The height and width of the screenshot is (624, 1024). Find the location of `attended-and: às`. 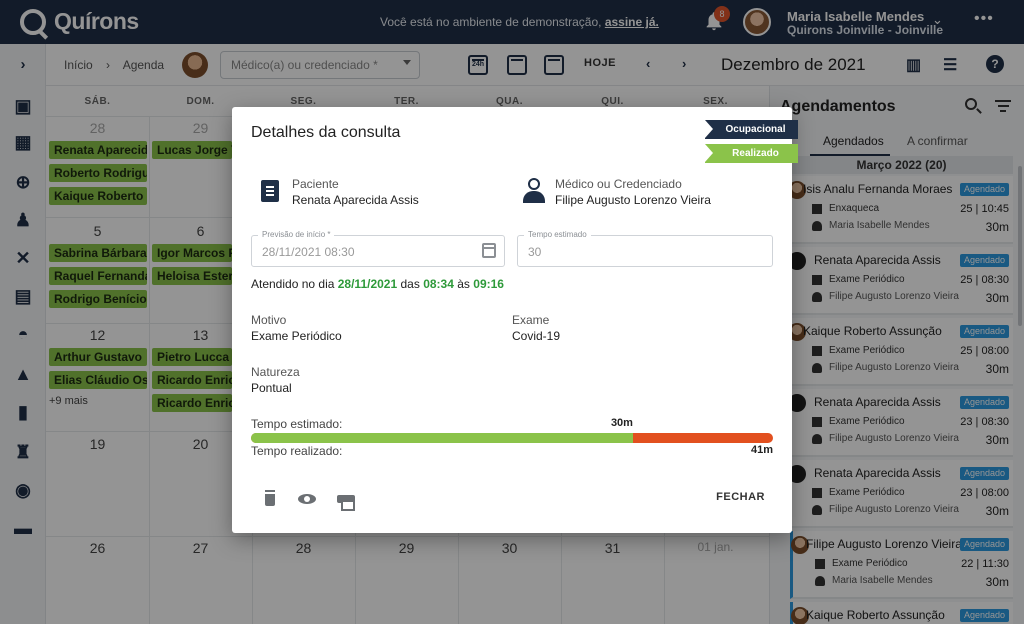

attended-and: às is located at coordinates (463, 284).